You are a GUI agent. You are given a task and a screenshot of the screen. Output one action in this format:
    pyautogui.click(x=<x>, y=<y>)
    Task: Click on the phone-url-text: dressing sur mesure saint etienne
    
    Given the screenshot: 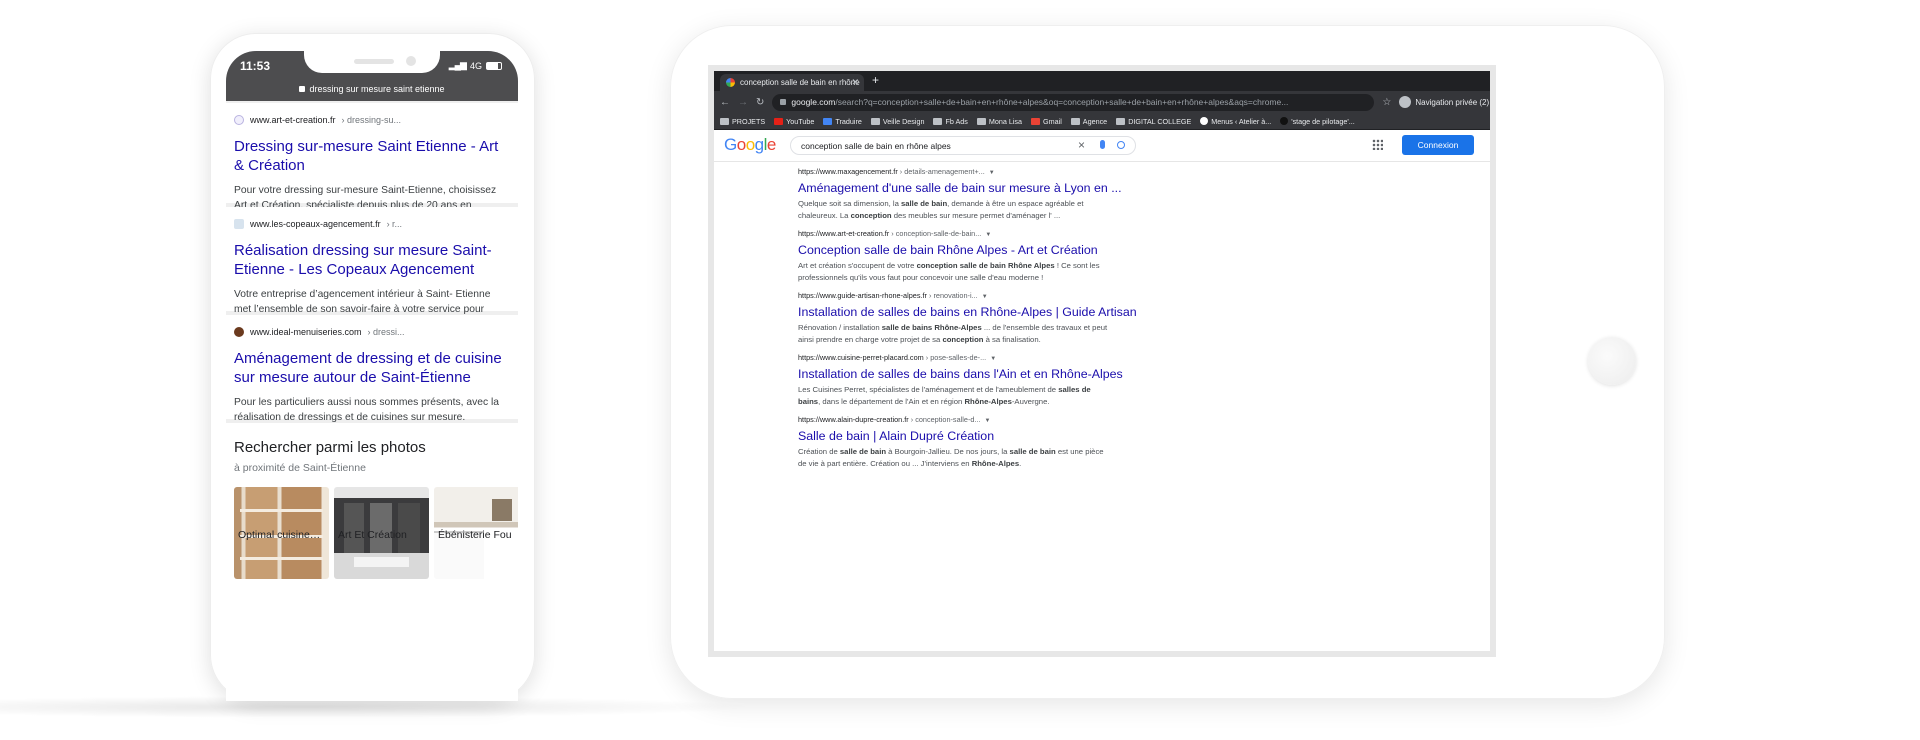 What is the action you would take?
    pyautogui.click(x=377, y=89)
    